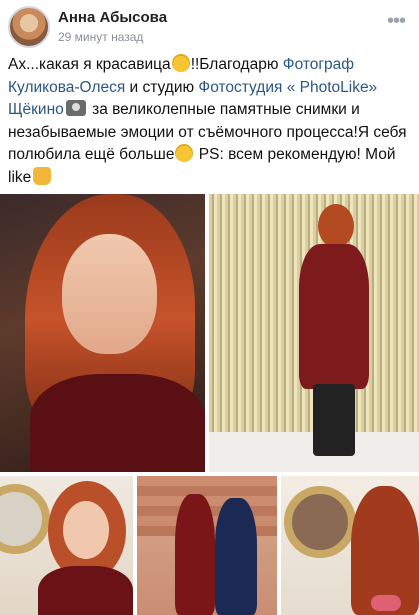 Image resolution: width=419 pixels, height=615 pixels. Describe the element at coordinates (396, 21) in the screenshot. I see `ellipsis-icon: •••` at that location.